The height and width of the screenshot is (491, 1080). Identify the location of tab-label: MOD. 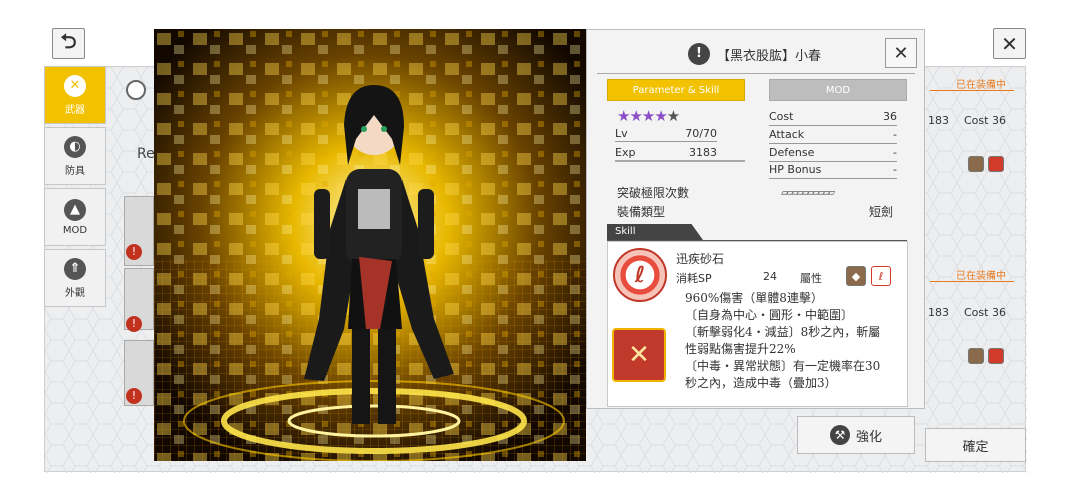
(838, 90).